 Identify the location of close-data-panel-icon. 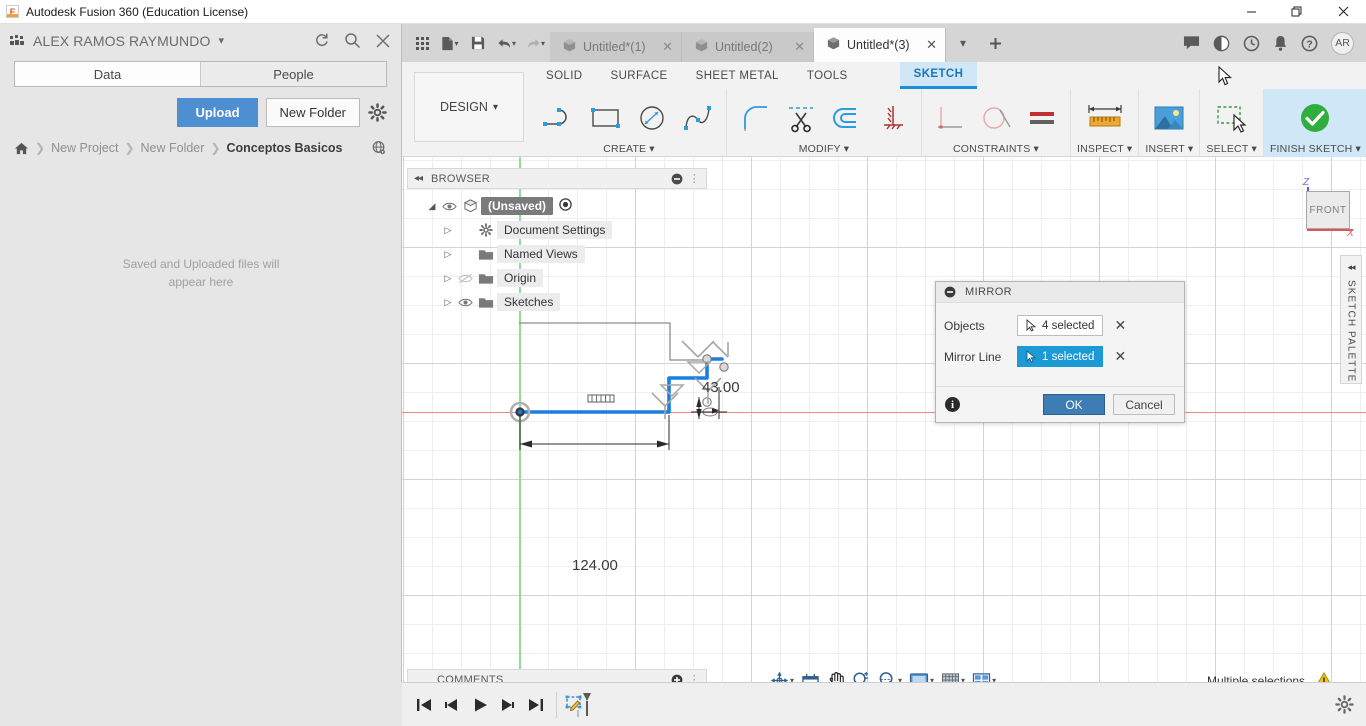
(383, 41).